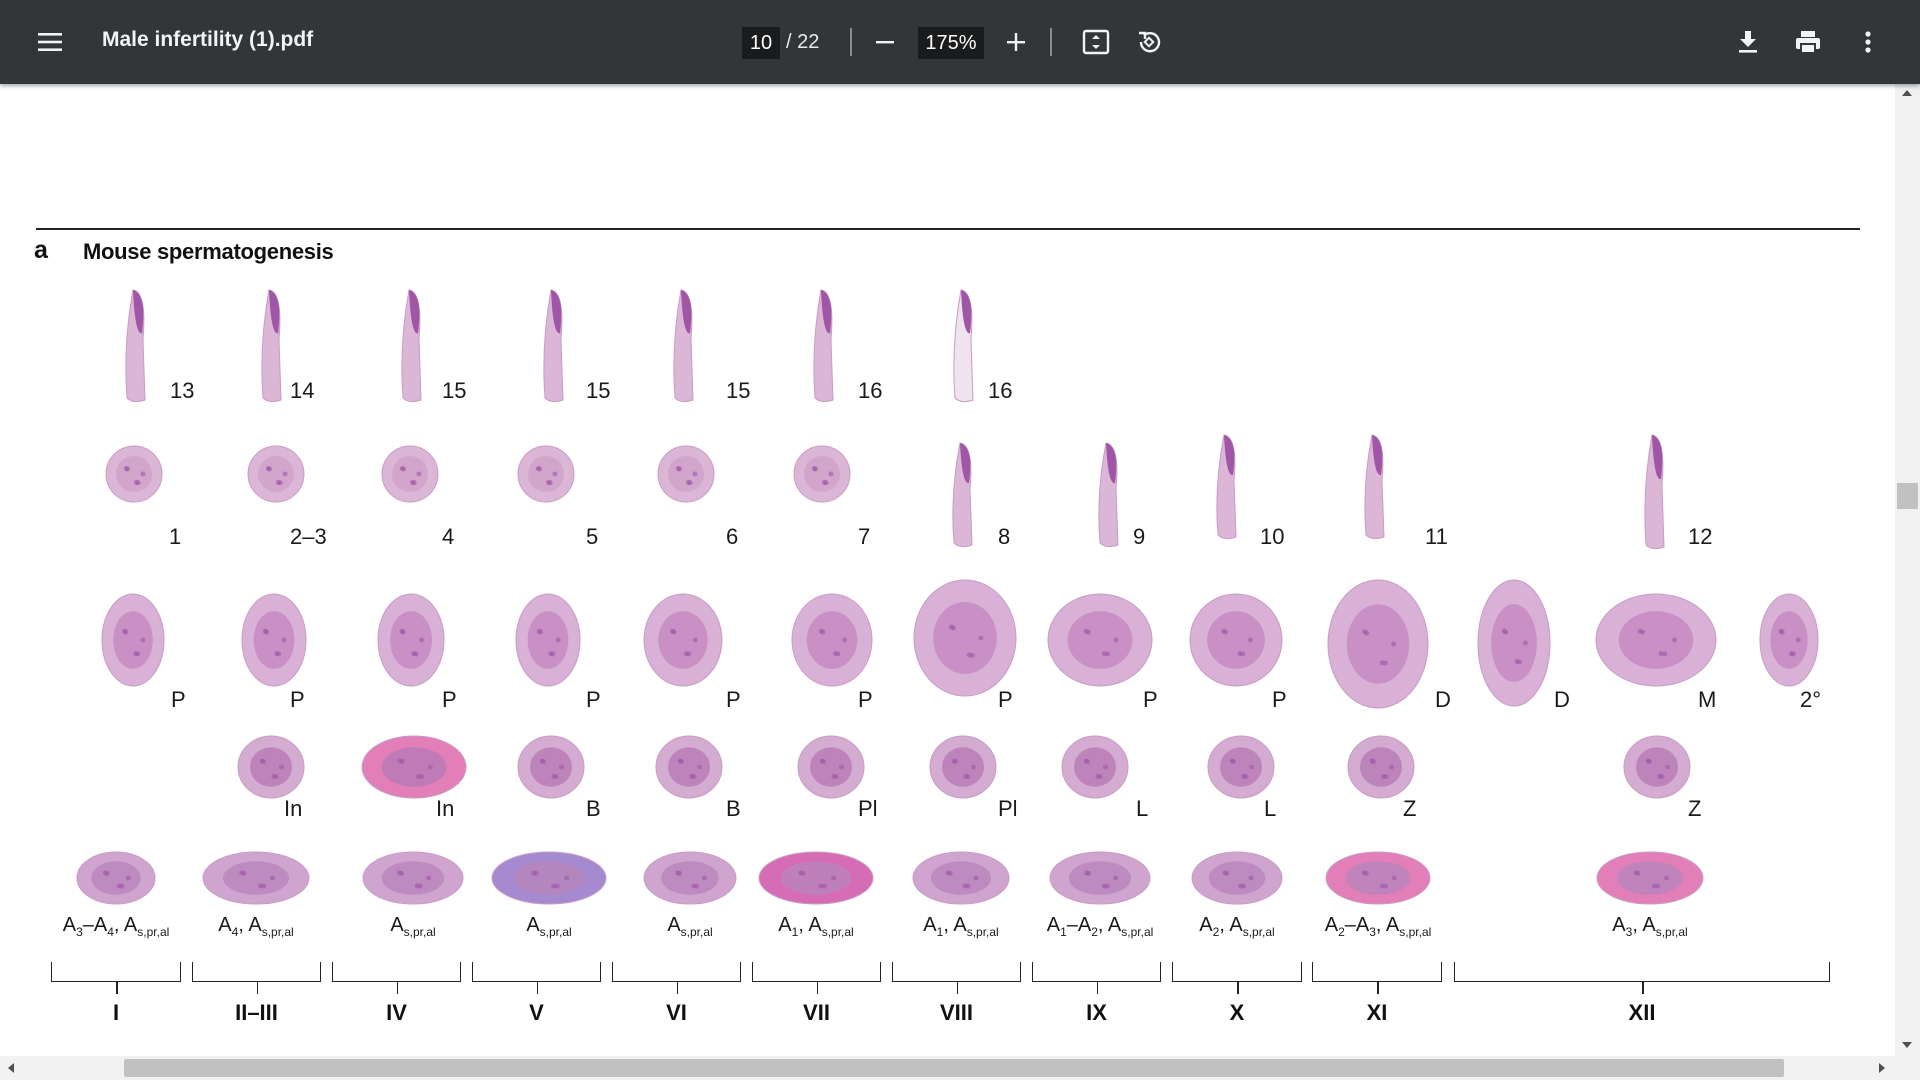 The image size is (1920, 1080). Describe the element at coordinates (448, 536) in the screenshot. I see `spermatid-step-label: 4` at that location.